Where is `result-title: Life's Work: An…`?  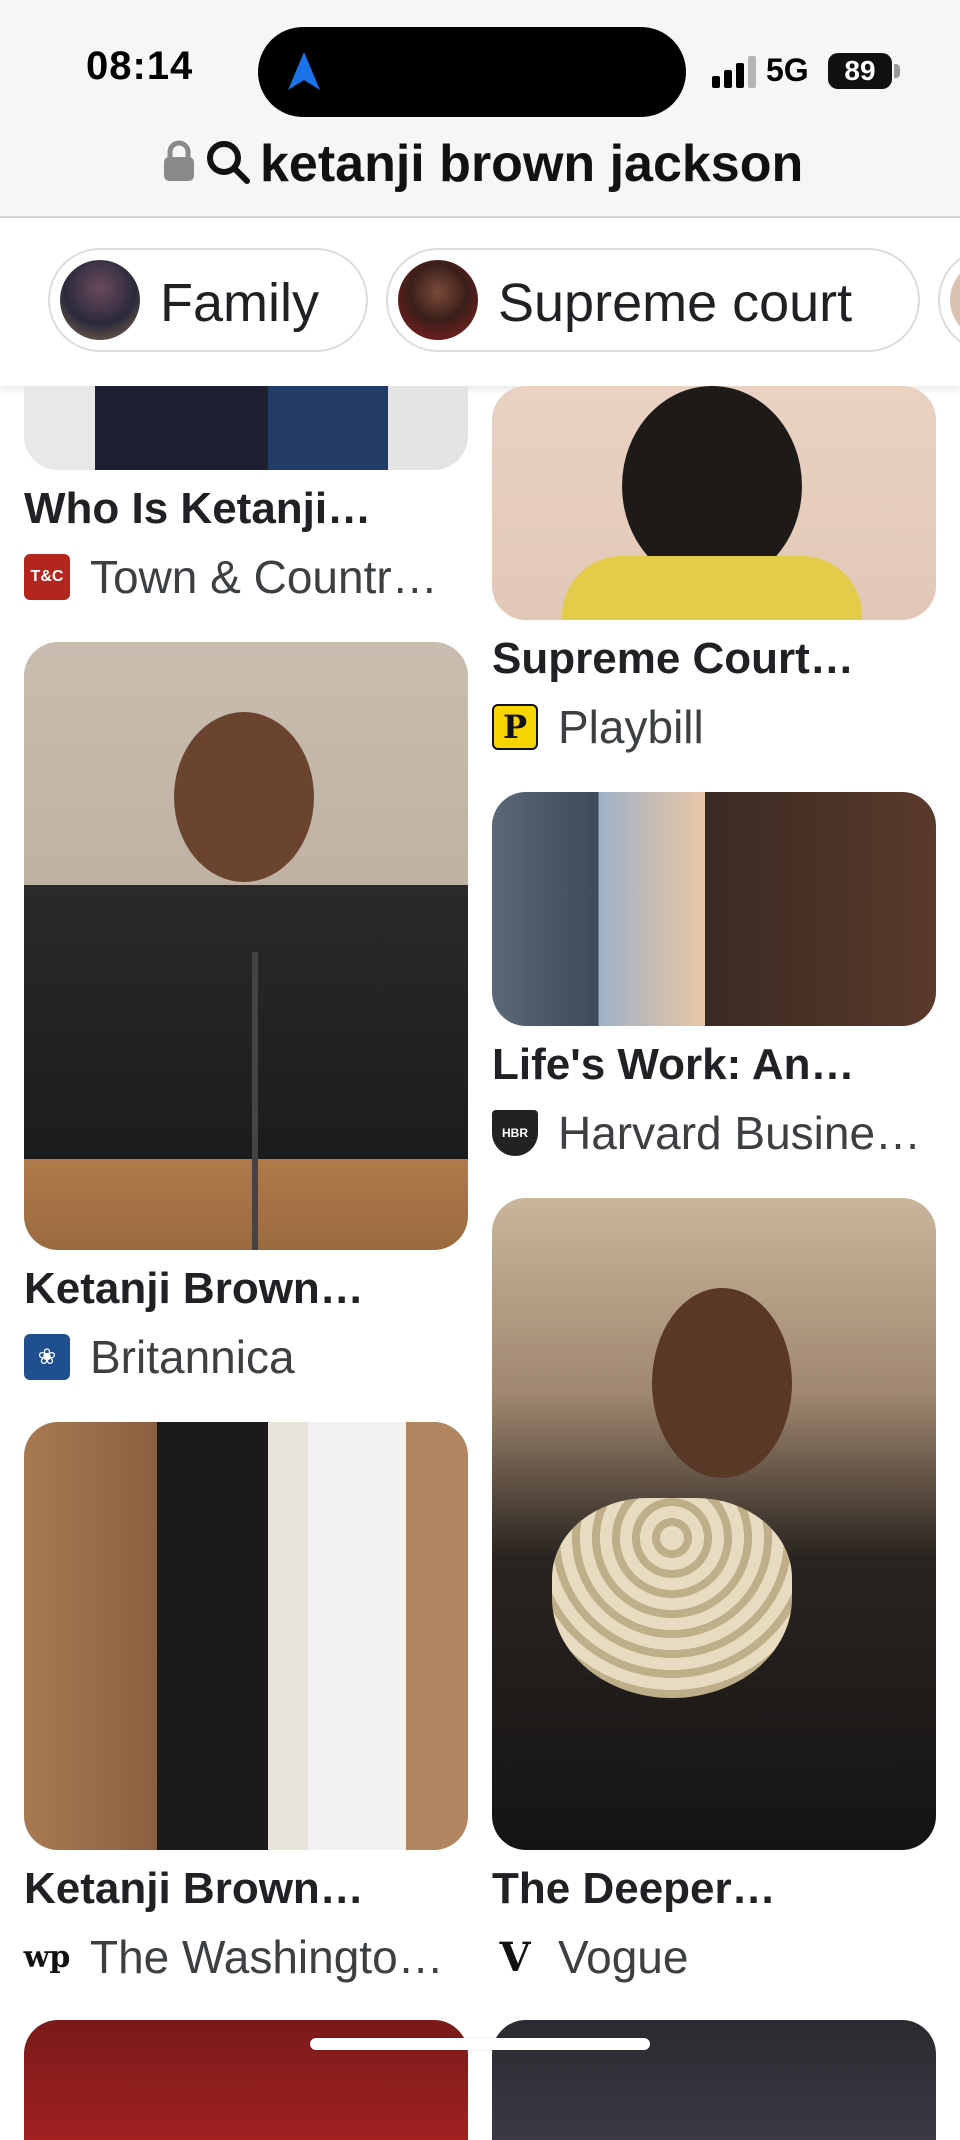 result-title: Life's Work: An… is located at coordinates (673, 1065).